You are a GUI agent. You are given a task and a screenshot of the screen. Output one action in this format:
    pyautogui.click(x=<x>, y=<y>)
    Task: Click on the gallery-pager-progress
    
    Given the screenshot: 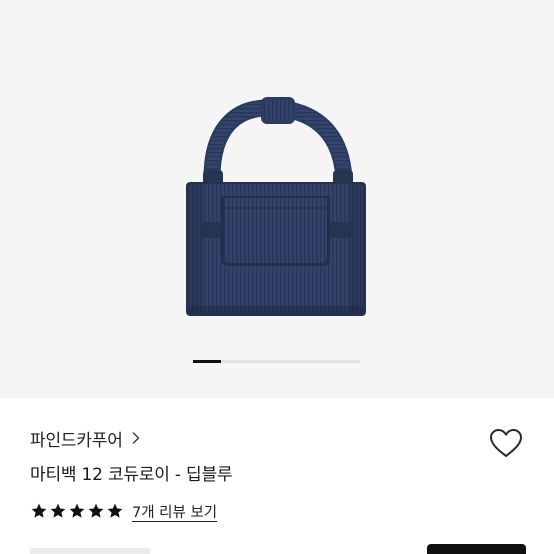 What is the action you would take?
    pyautogui.click(x=207, y=361)
    